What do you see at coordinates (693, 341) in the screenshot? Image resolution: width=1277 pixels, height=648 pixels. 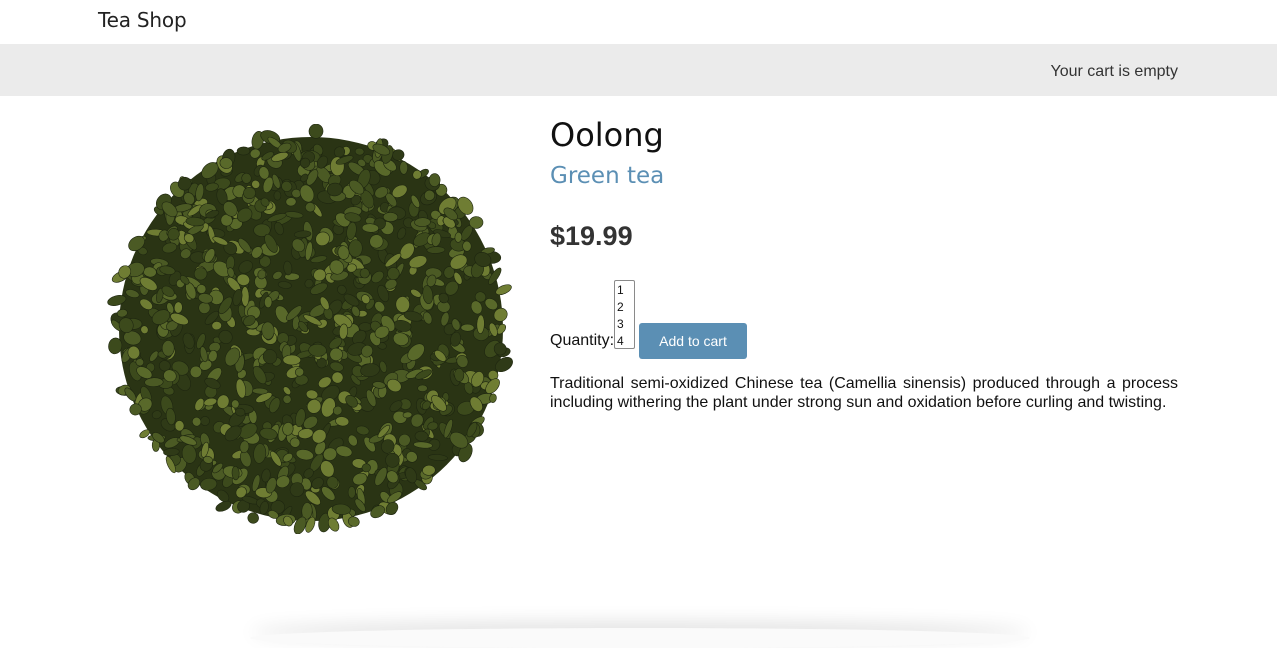 I see `add-to-cart-button: Add to cart` at bounding box center [693, 341].